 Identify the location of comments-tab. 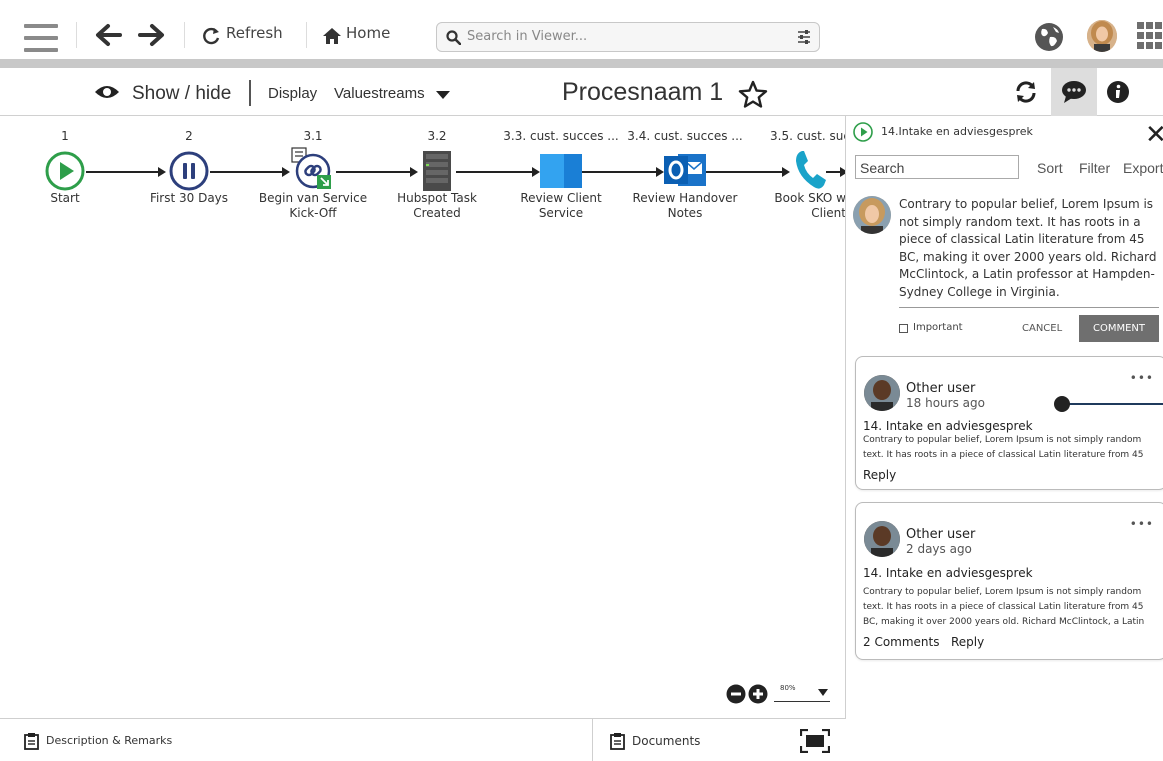
(1074, 92).